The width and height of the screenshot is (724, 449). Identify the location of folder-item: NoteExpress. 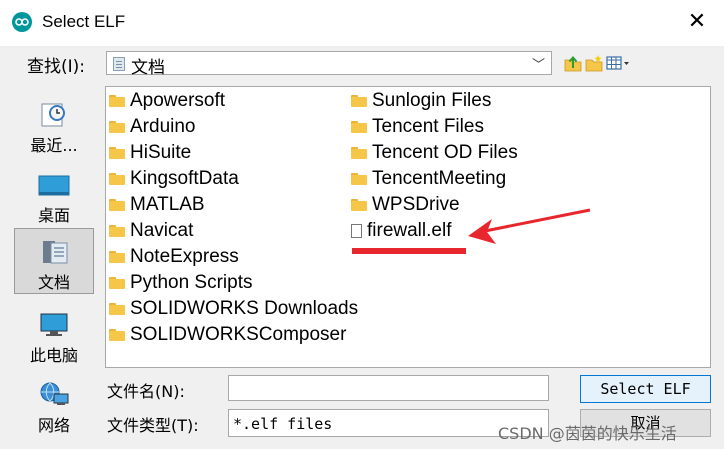
(174, 257).